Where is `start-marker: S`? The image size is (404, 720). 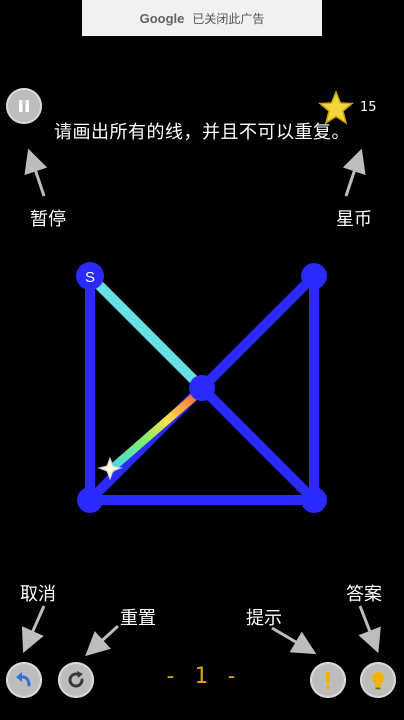
start-marker: S is located at coordinates (90, 277).